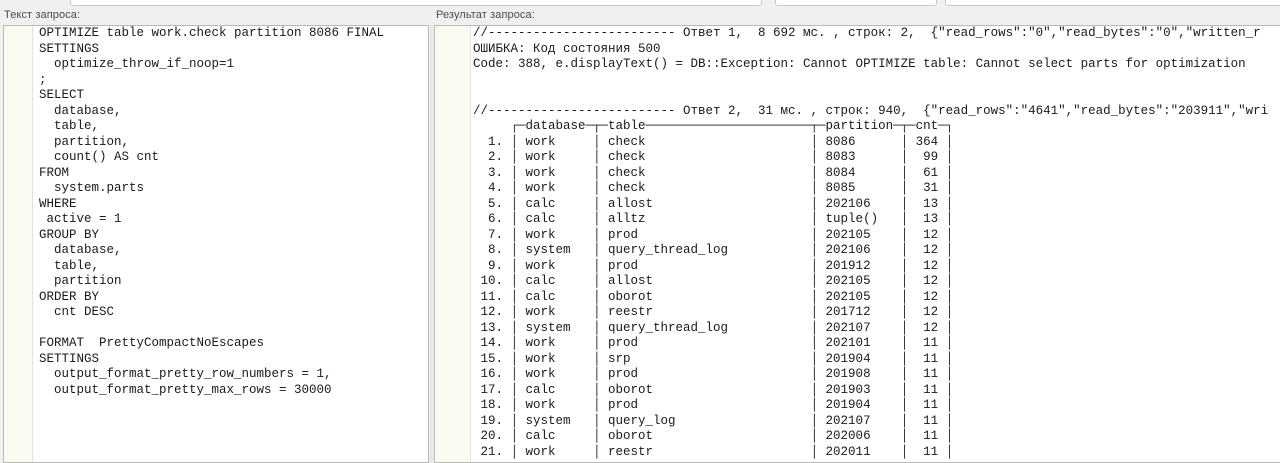 This screenshot has width=1280, height=463. I want to click on query-line: system.parts, so click(92, 188).